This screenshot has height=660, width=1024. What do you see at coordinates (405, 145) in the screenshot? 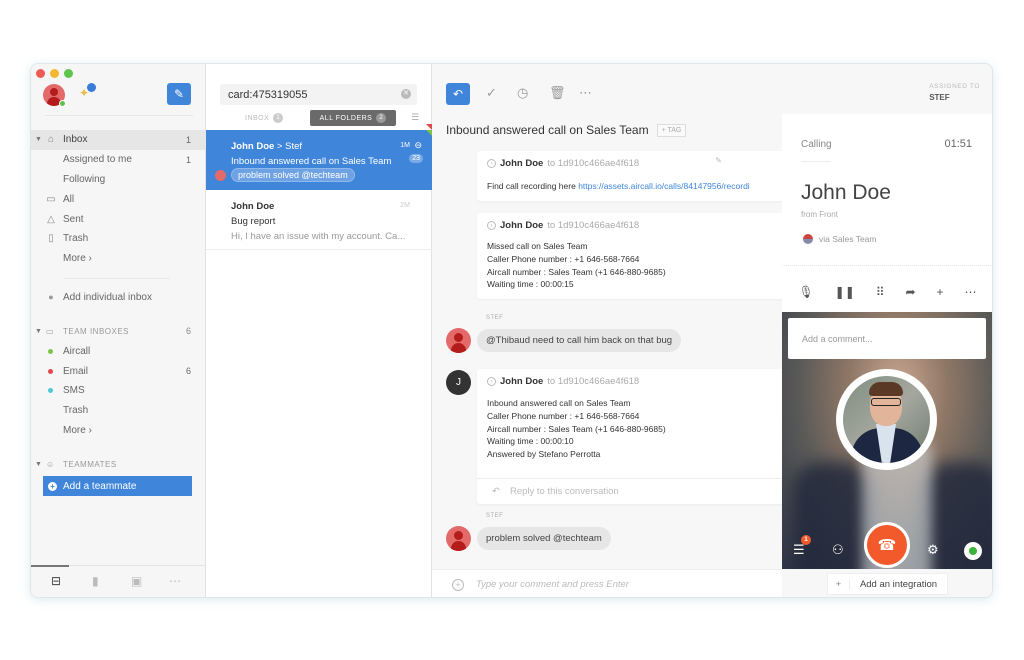
I see `conversation-time: 1M` at bounding box center [405, 145].